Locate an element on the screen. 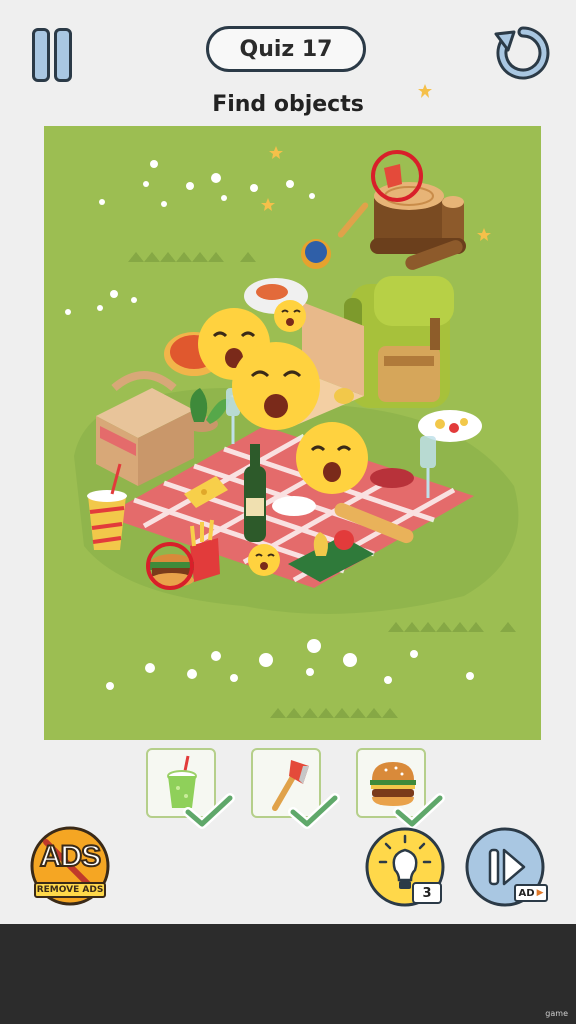 This screenshot has height=1024, width=576. restart-icon is located at coordinates (522, 53).